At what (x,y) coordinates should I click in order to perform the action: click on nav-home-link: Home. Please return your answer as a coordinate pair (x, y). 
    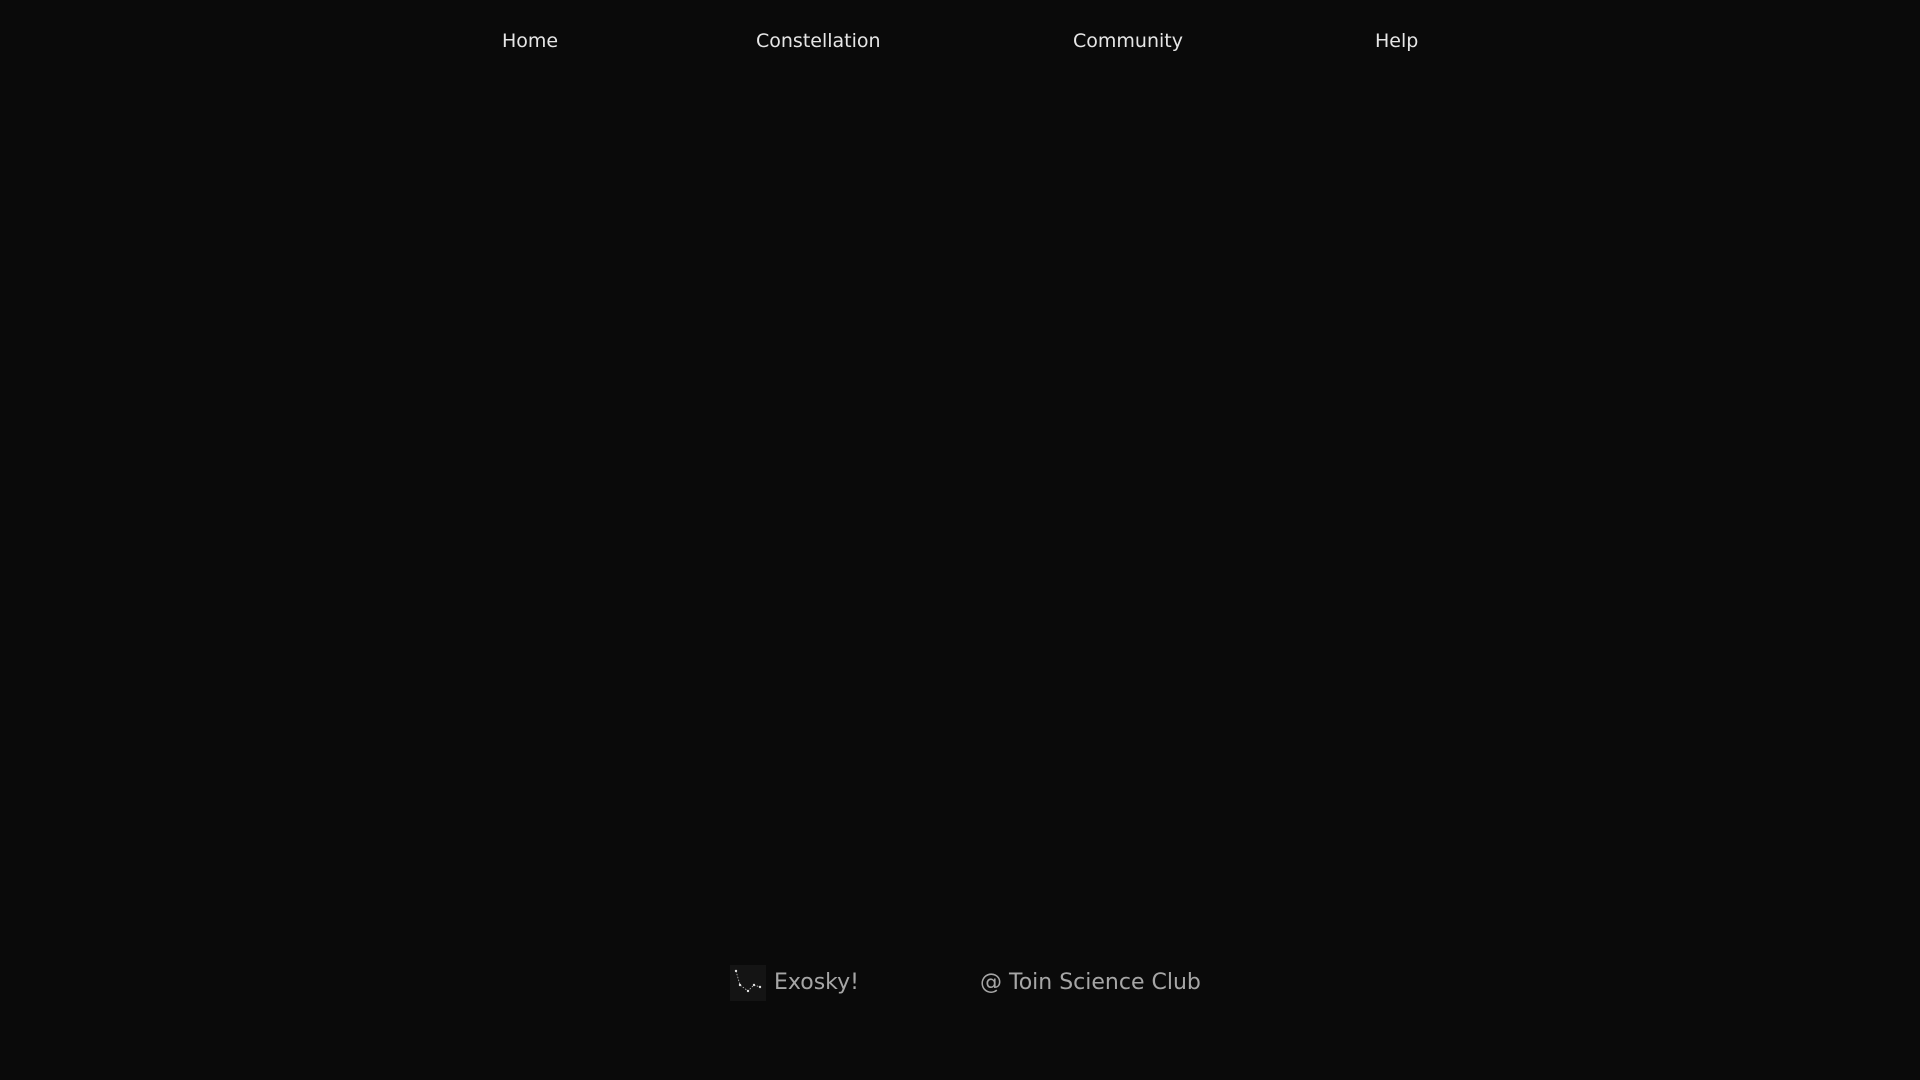
    Looking at the image, I should click on (530, 41).